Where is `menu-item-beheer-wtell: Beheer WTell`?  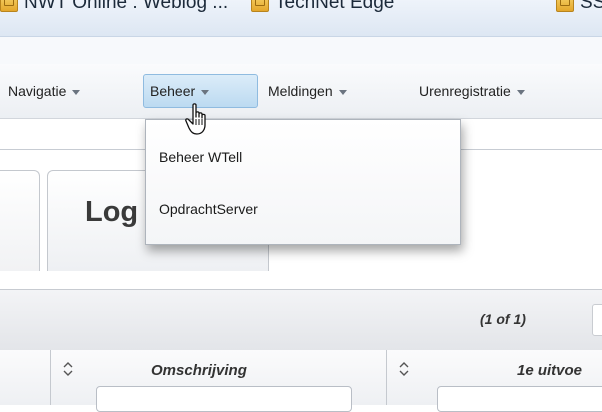 menu-item-beheer-wtell: Beheer WTell is located at coordinates (200, 157).